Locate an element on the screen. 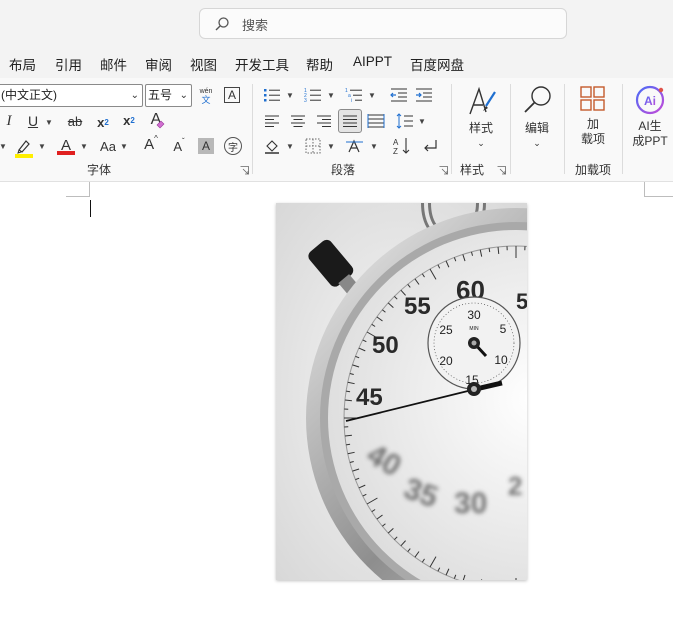 The height and width of the screenshot is (629, 673). multilevel-list-button: 1 a i is located at coordinates (354, 95).